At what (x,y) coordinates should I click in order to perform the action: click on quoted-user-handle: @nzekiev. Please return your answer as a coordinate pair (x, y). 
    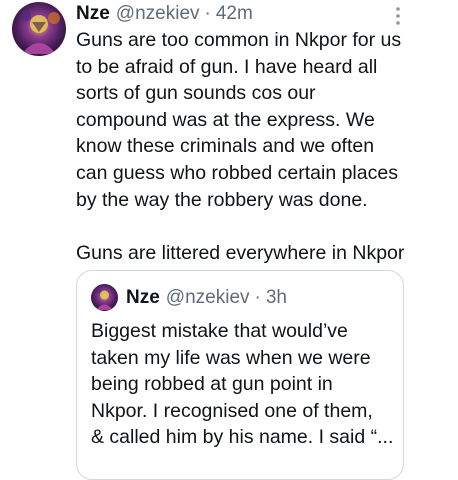
    Looking at the image, I should click on (207, 297).